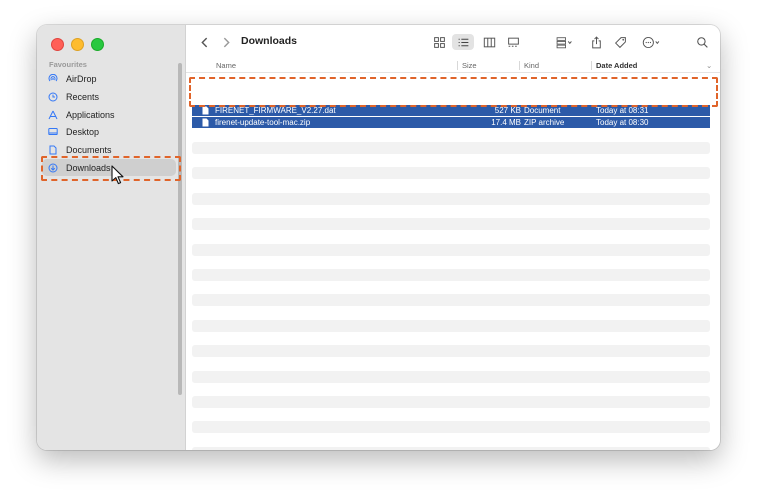  I want to click on more-actions-button, so click(651, 42).